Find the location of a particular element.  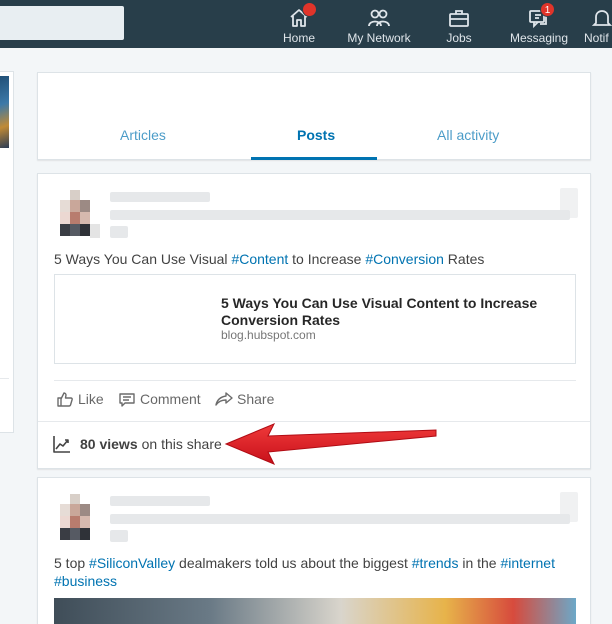

nav-messaging-label: Messaging is located at coordinates (539, 38).